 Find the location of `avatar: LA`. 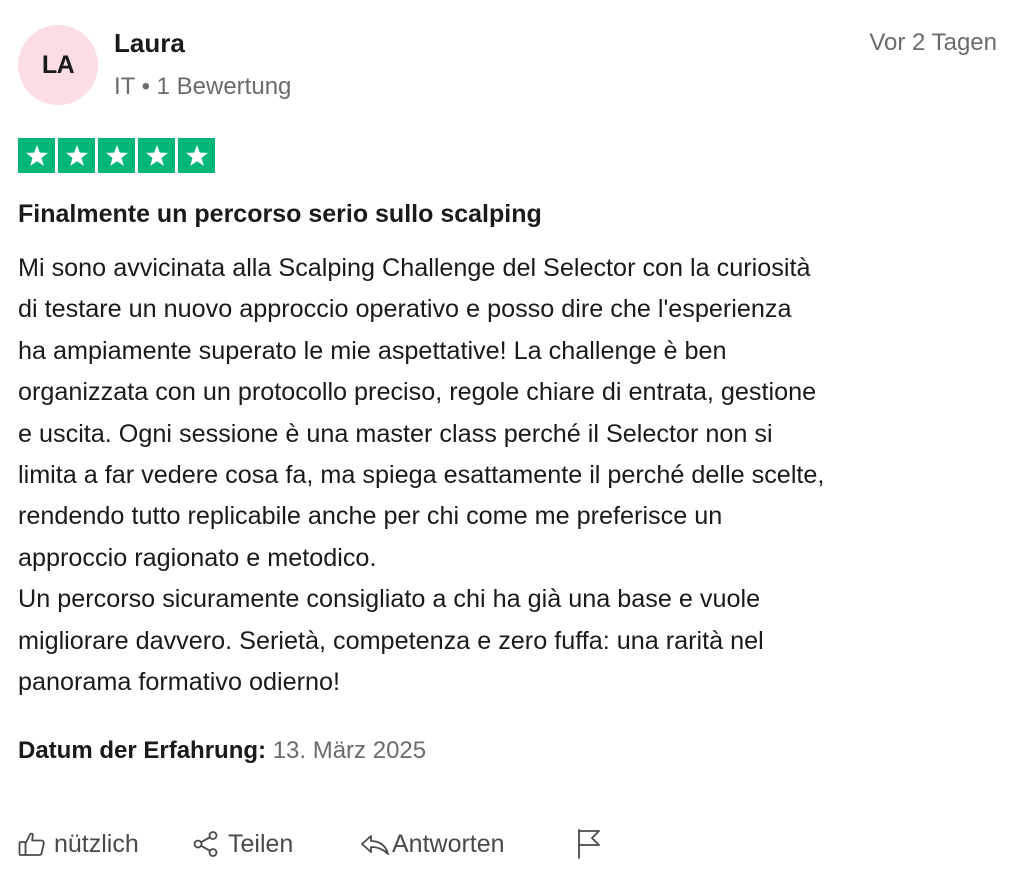

avatar: LA is located at coordinates (58, 65).